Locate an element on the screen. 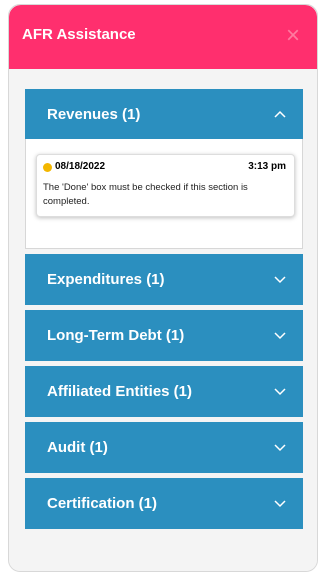 The image size is (320, 573). chevron-up-icon is located at coordinates (280, 114).